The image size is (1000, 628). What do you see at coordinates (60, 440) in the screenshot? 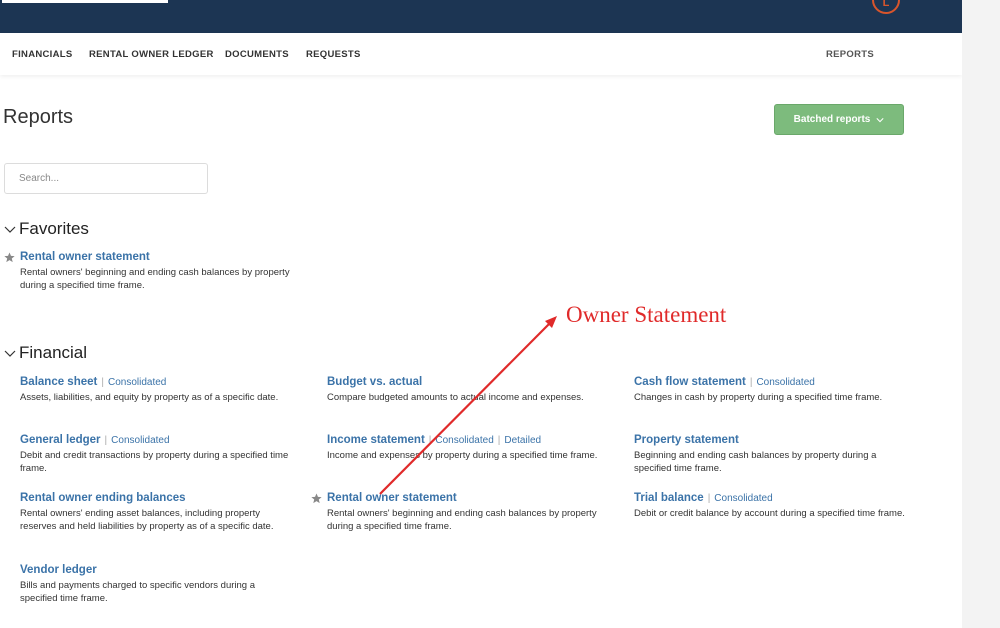
I see `report-link-general-ledger: General ledger` at bounding box center [60, 440].